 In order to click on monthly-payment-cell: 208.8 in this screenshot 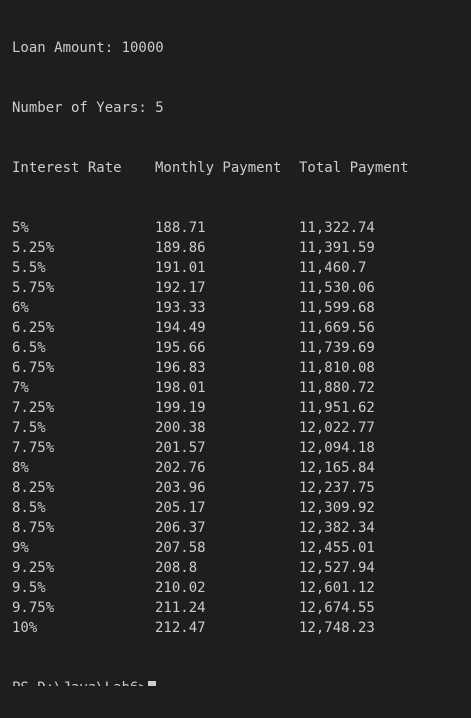, I will do `click(176, 568)`.